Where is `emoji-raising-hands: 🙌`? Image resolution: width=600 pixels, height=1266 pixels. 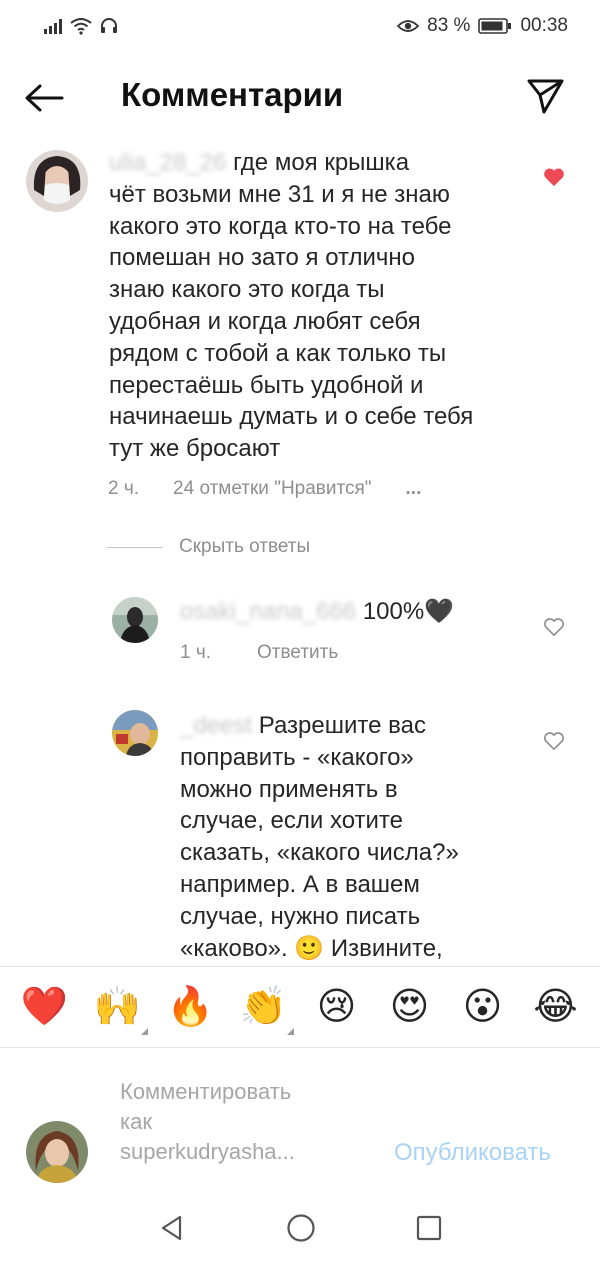 emoji-raising-hands: 🙌 is located at coordinates (119, 1009).